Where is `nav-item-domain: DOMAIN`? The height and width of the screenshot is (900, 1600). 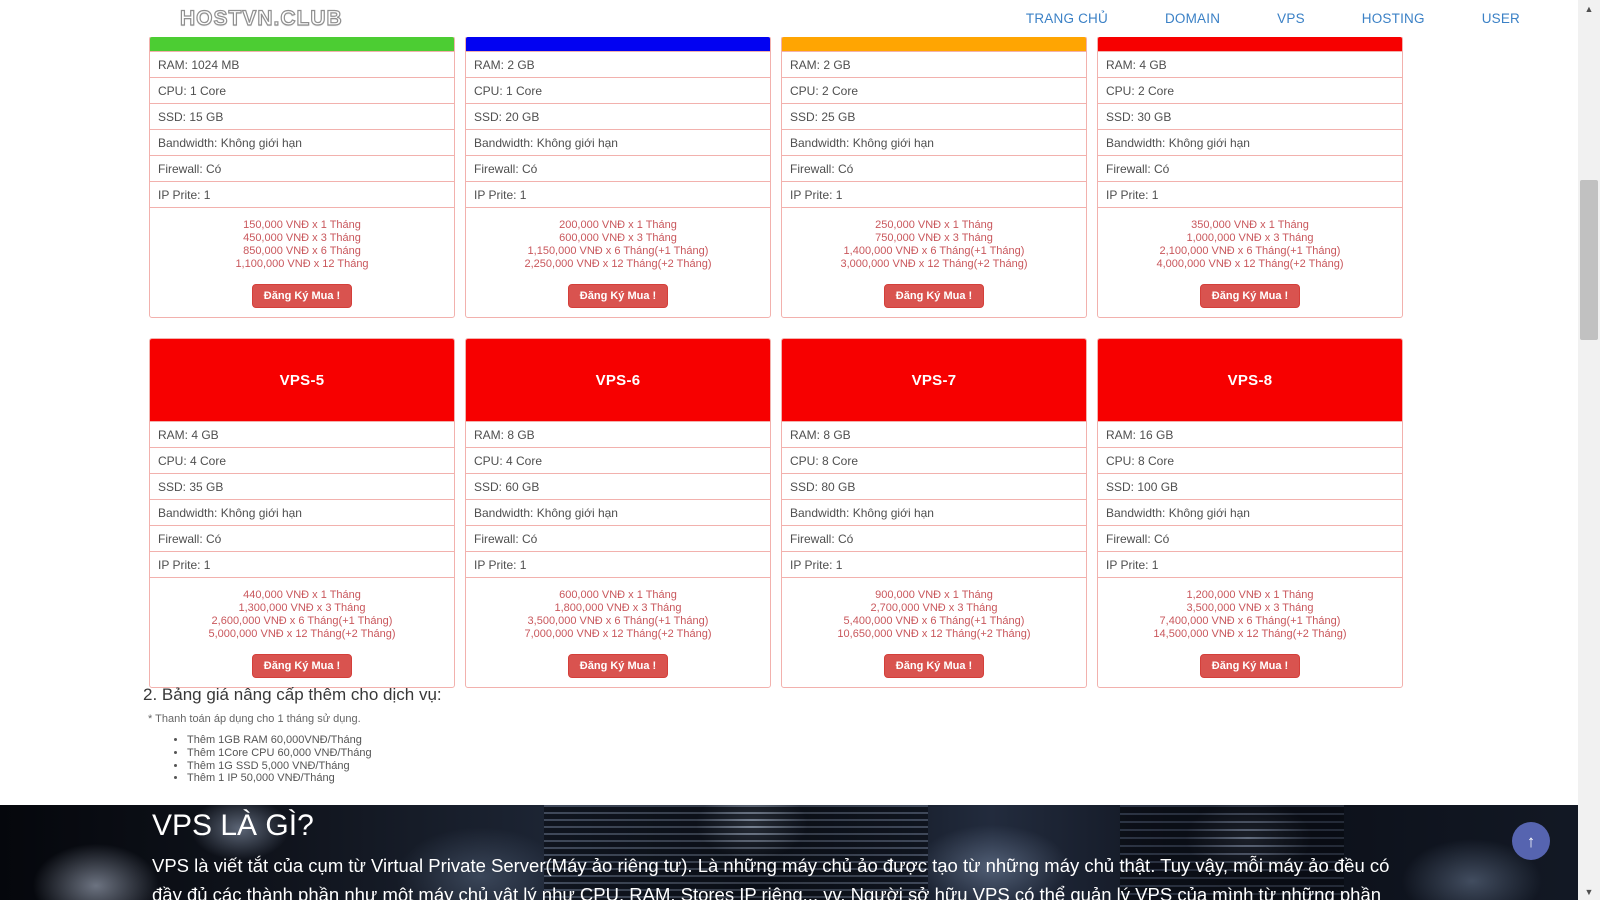 nav-item-domain: DOMAIN is located at coordinates (1192, 18).